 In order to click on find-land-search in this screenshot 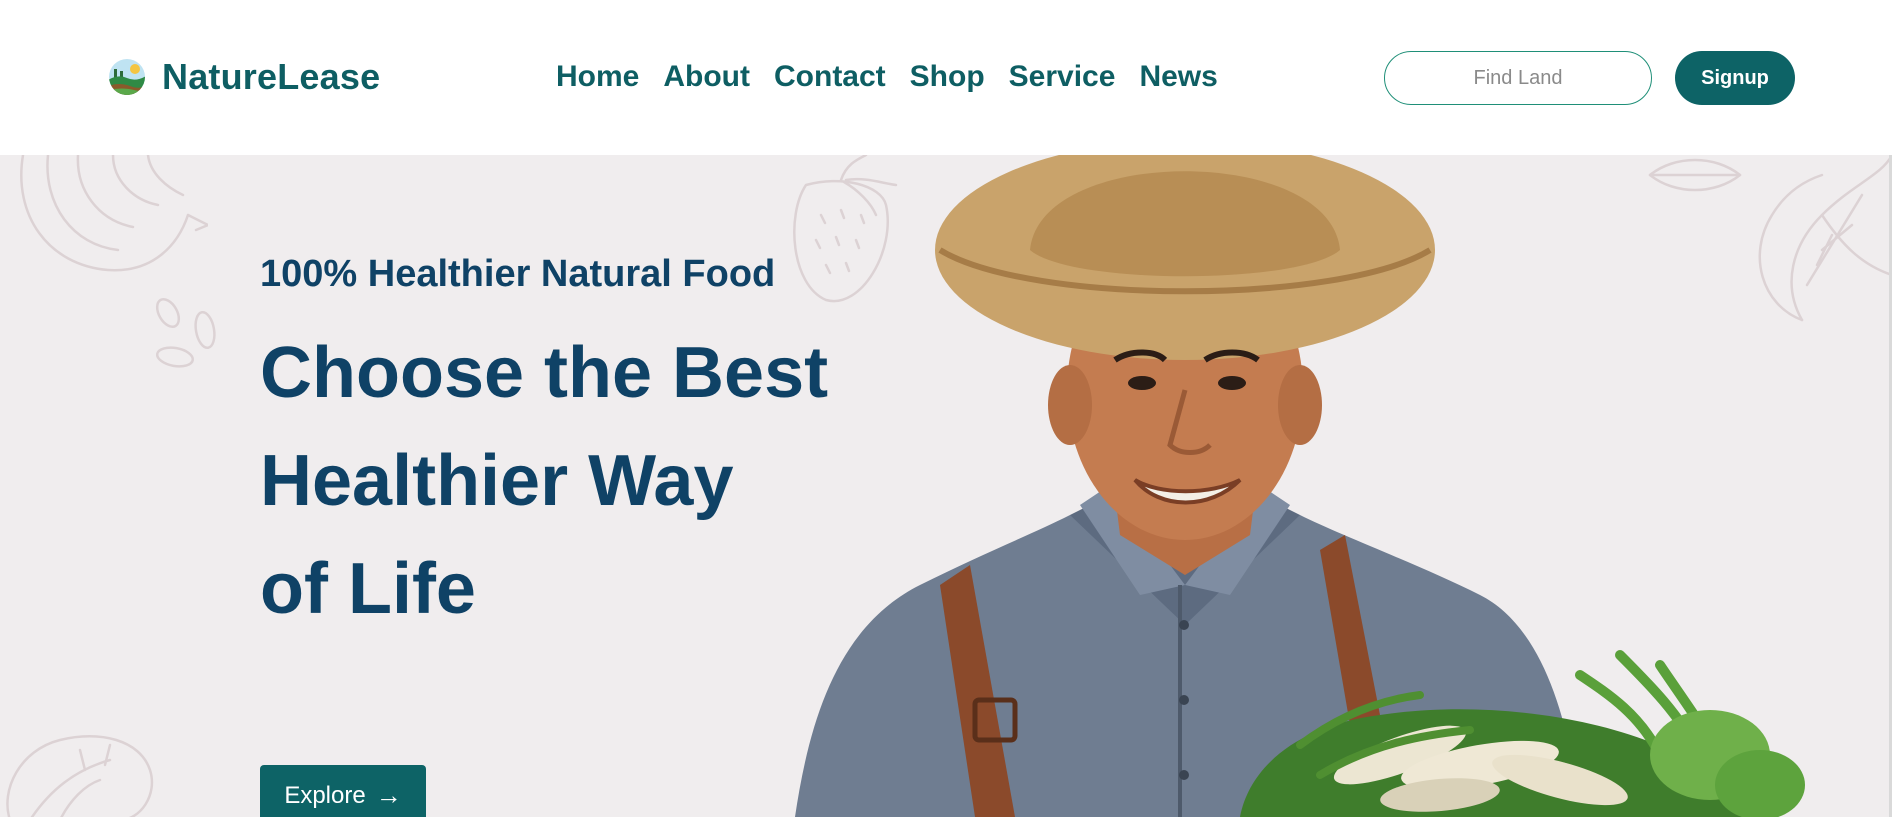, I will do `click(1518, 78)`.